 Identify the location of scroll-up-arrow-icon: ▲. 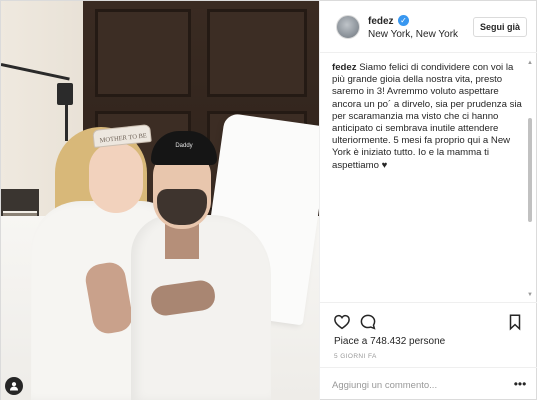
(530, 63).